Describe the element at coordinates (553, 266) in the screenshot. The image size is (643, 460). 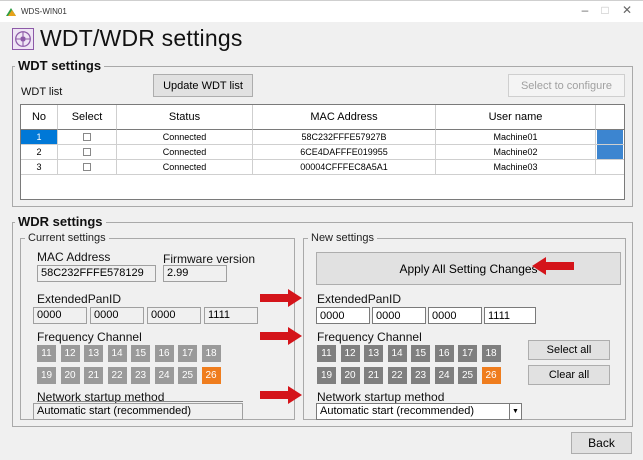
I see `arrow-left-icon` at that location.